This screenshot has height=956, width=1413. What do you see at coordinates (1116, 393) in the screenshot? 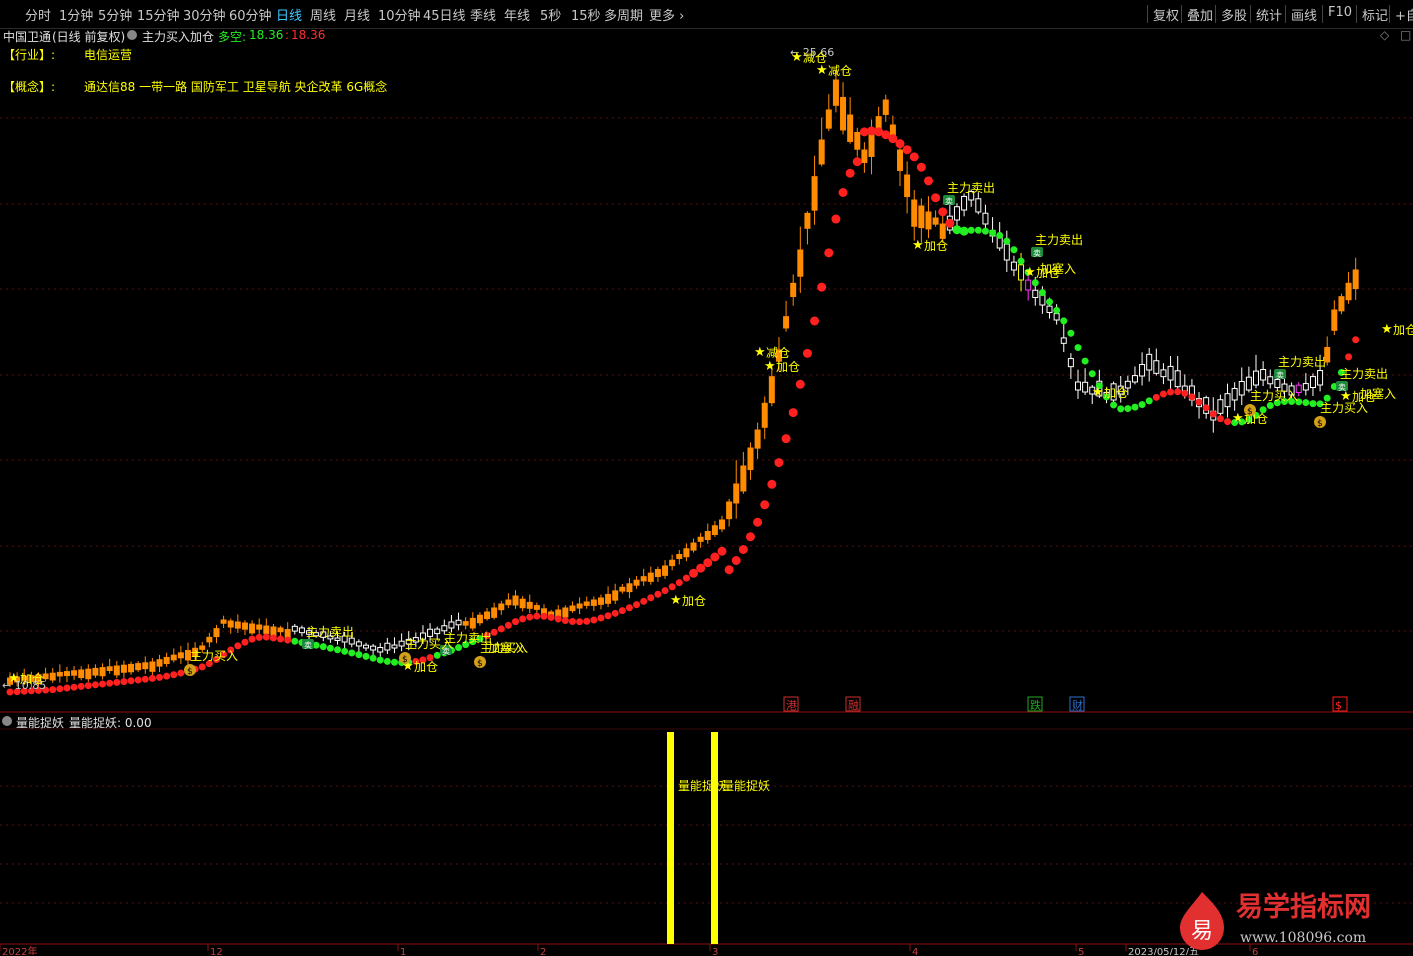
I see `signal-label: 加仓` at bounding box center [1116, 393].